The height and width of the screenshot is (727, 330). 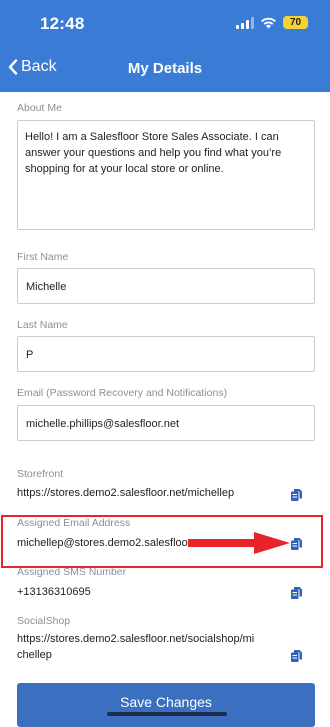 I want to click on first-name-field: Michelle, so click(x=166, y=286).